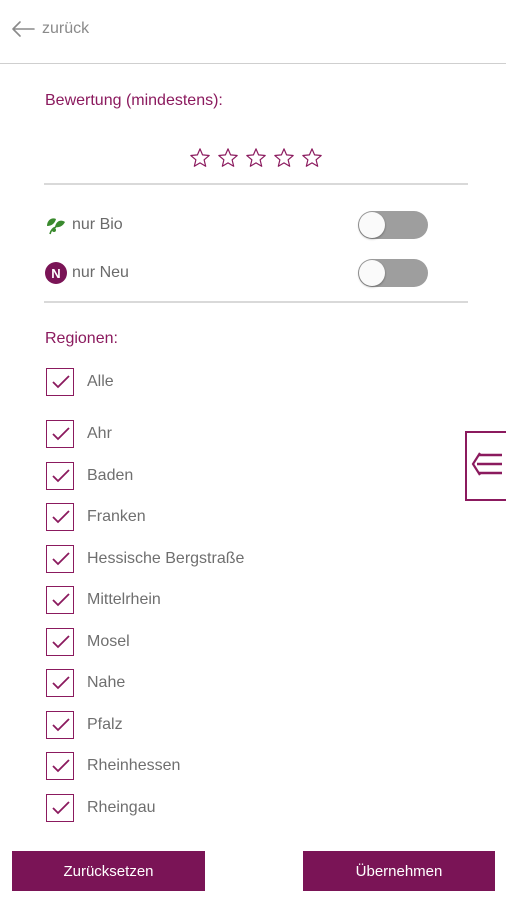 The width and height of the screenshot is (506, 900). I want to click on region-checkbox-row: Mittelrhein, so click(103, 600).